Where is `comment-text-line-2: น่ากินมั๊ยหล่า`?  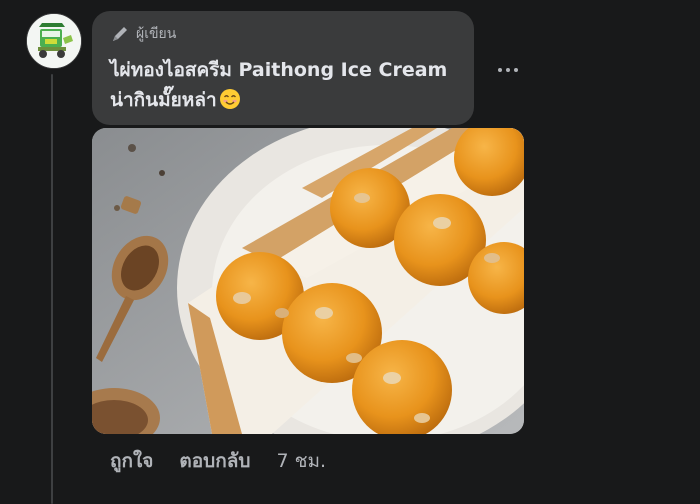 comment-text-line-2: น่ากินมั๊ยหล่า is located at coordinates (163, 100).